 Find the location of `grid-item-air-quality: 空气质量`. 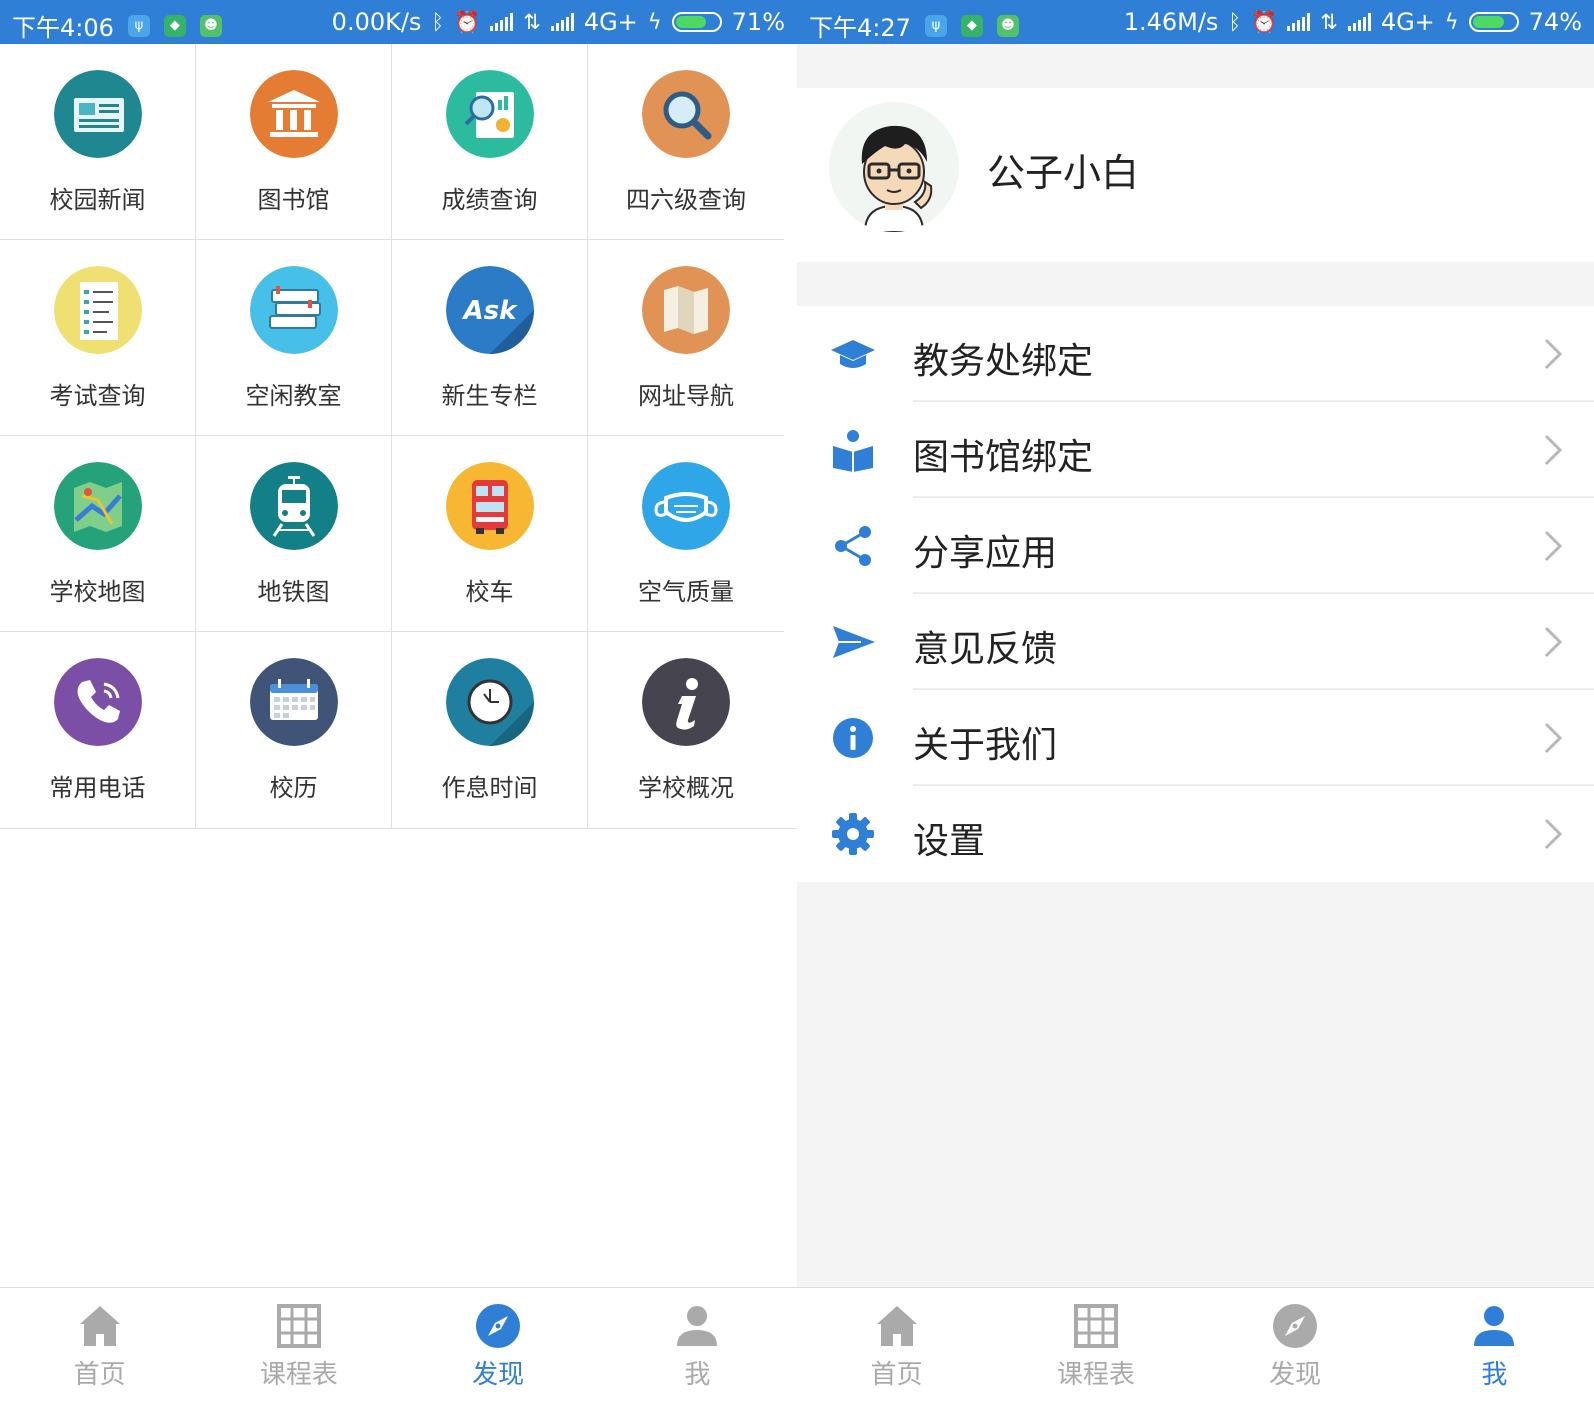

grid-item-air-quality: 空气质量 is located at coordinates (686, 534).